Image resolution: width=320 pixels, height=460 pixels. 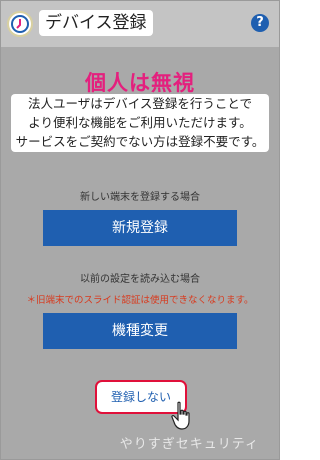 I want to click on annotation-title-text: 個人は無視, so click(x=140, y=83).